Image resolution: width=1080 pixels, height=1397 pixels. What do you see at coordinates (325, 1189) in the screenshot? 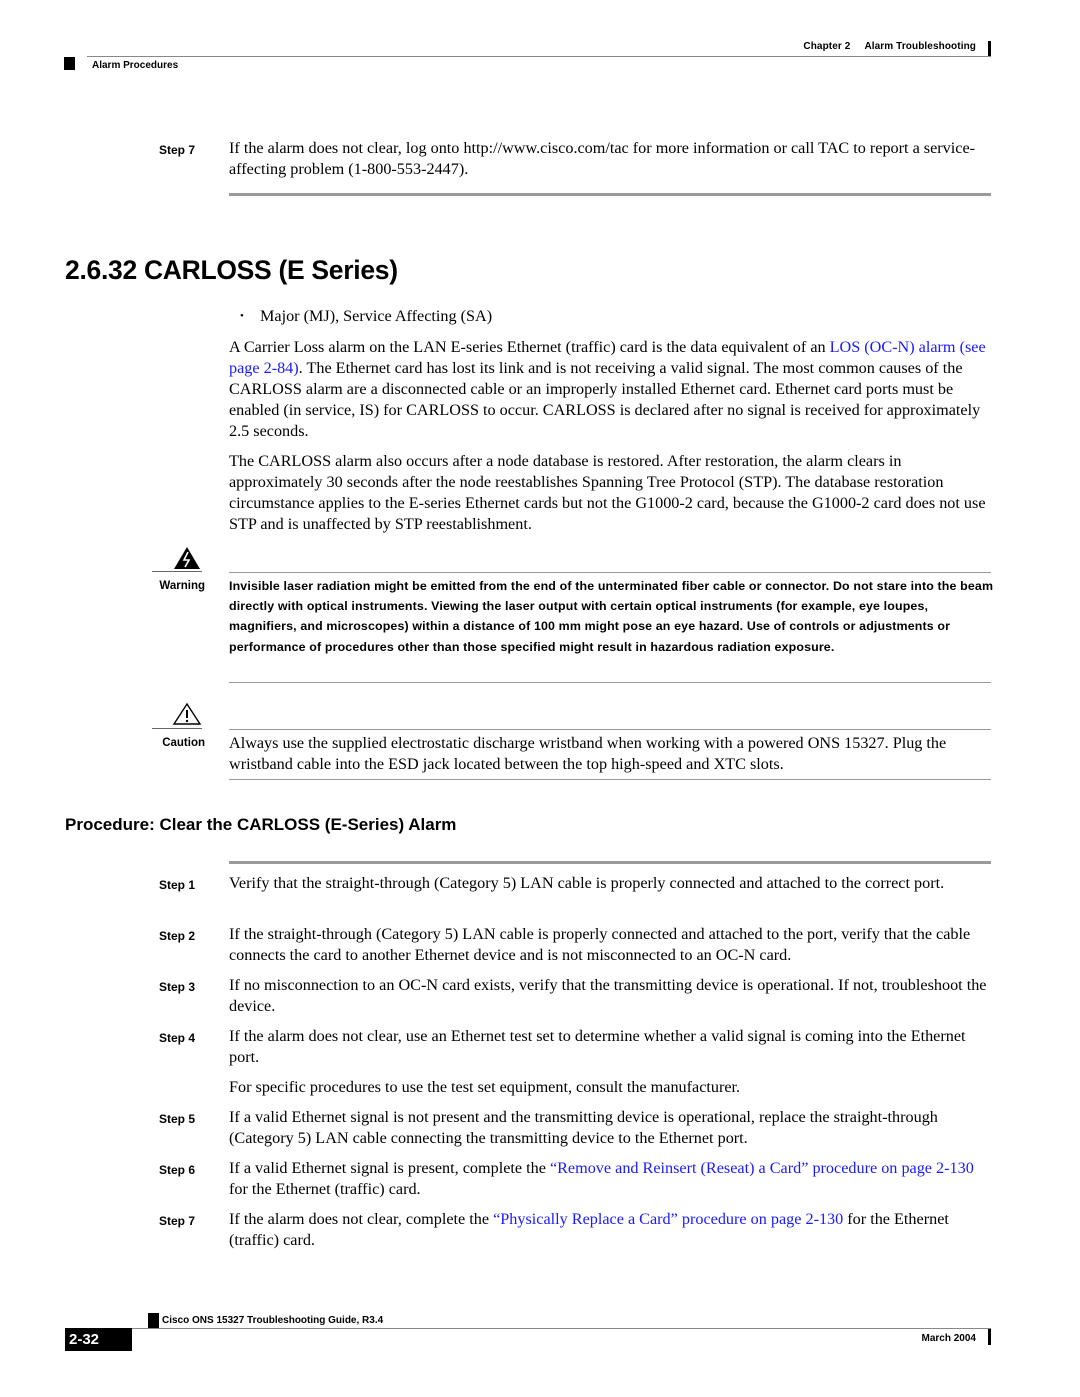
I see `step-text-part: for the Ethernet (traffic) card.` at bounding box center [325, 1189].